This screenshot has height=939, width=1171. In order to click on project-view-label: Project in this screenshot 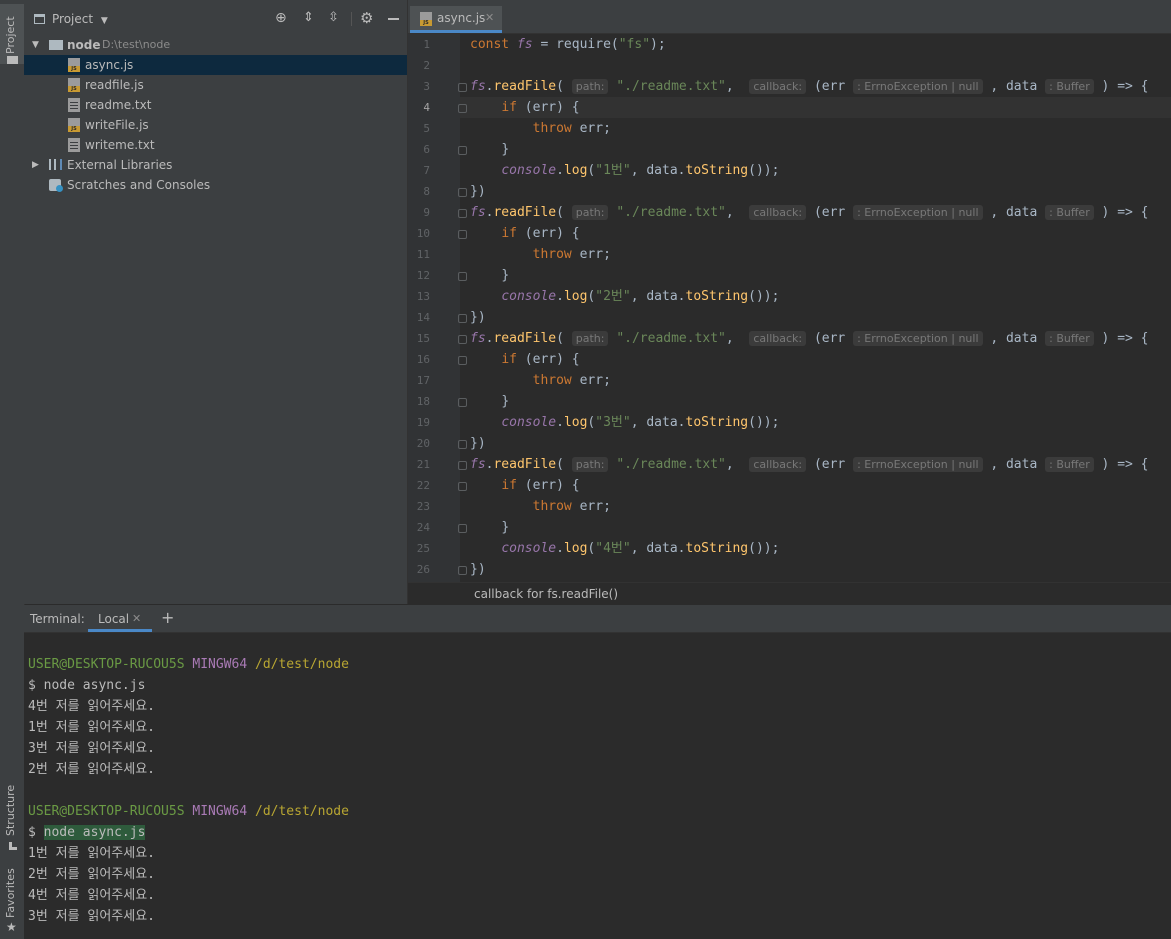, I will do `click(73, 19)`.